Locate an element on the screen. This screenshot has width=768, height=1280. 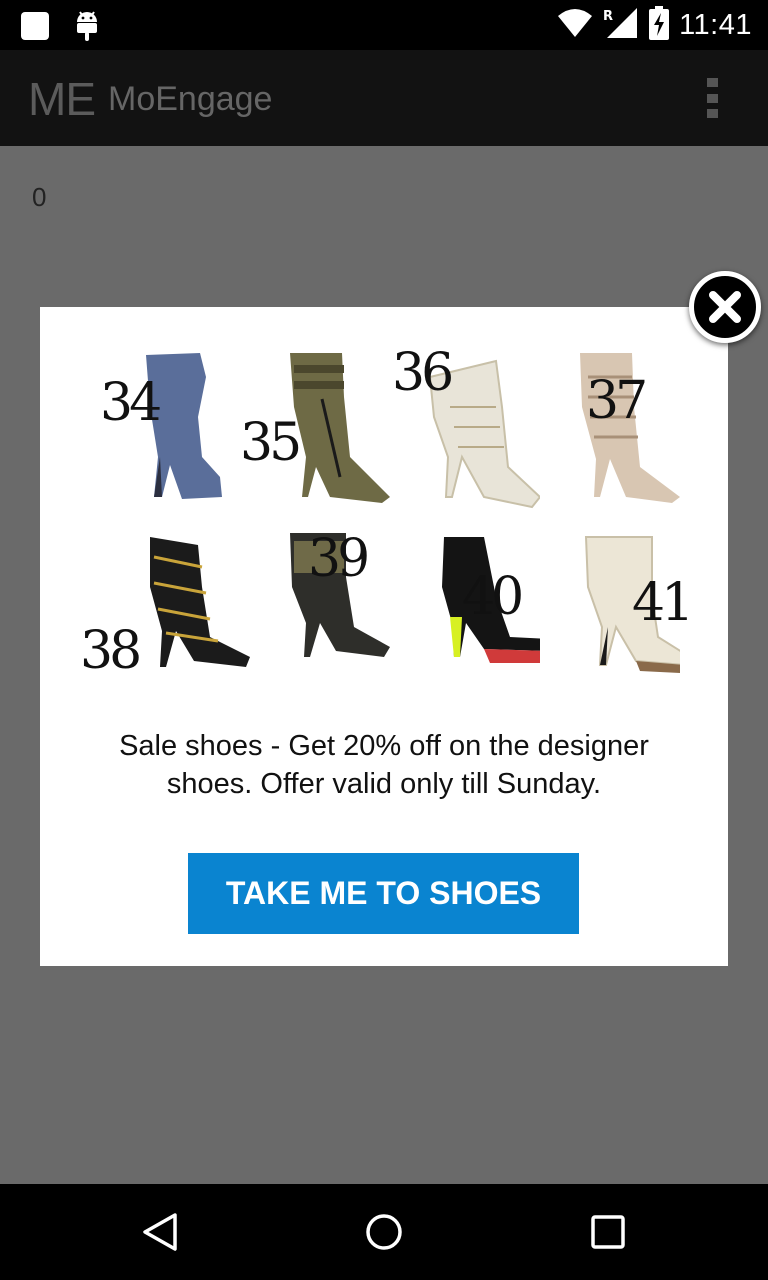
shoe-37: 37 is located at coordinates (610, 432).